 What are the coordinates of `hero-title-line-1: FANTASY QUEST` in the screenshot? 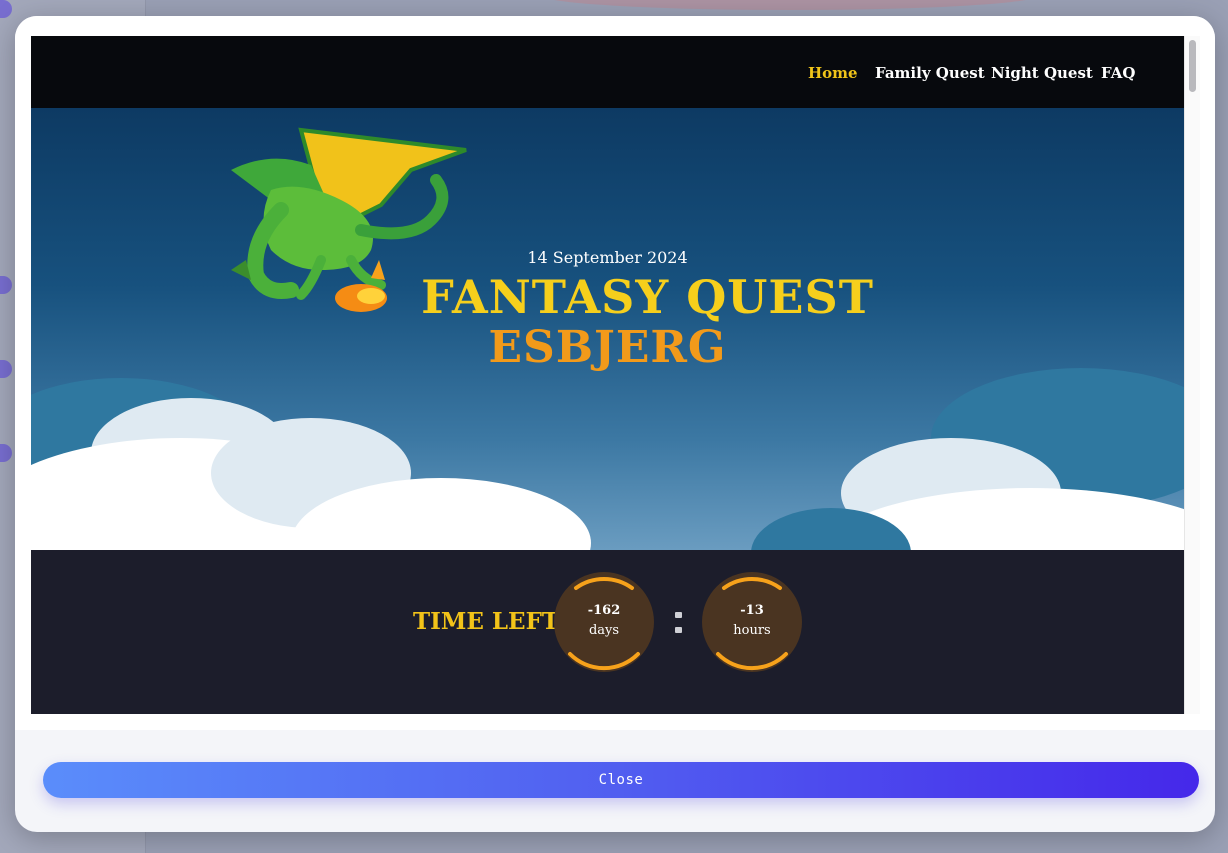 It's located at (647, 297).